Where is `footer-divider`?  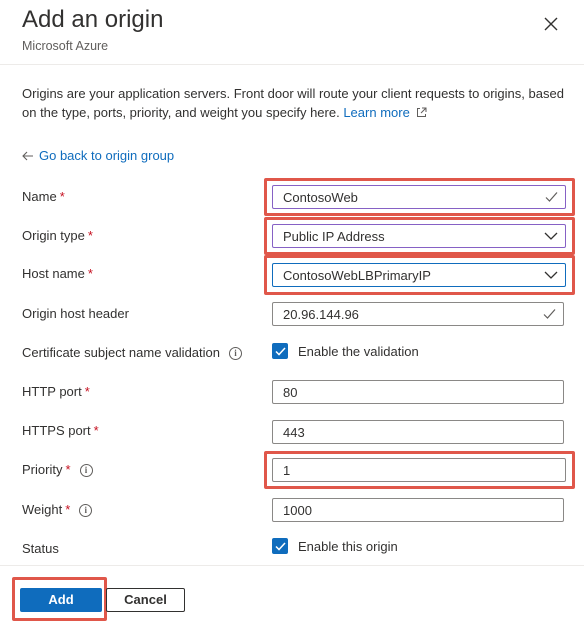
footer-divider is located at coordinates (292, 565).